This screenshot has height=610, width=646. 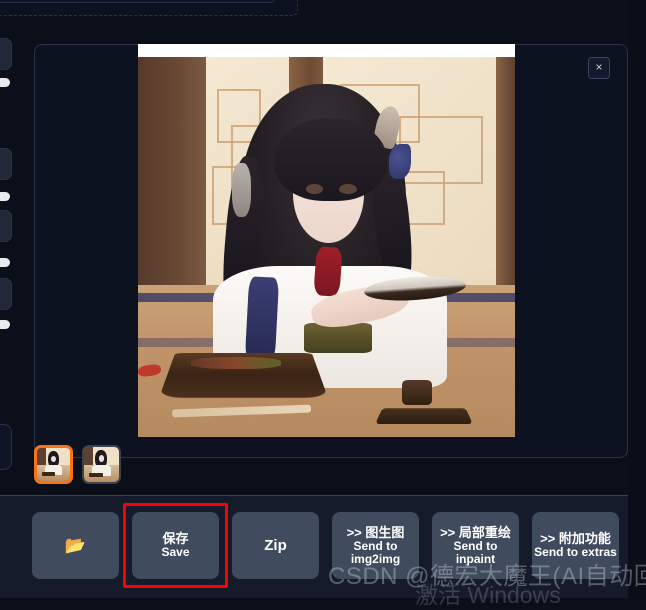 What do you see at coordinates (599, 68) in the screenshot?
I see `close-icon: ×` at bounding box center [599, 68].